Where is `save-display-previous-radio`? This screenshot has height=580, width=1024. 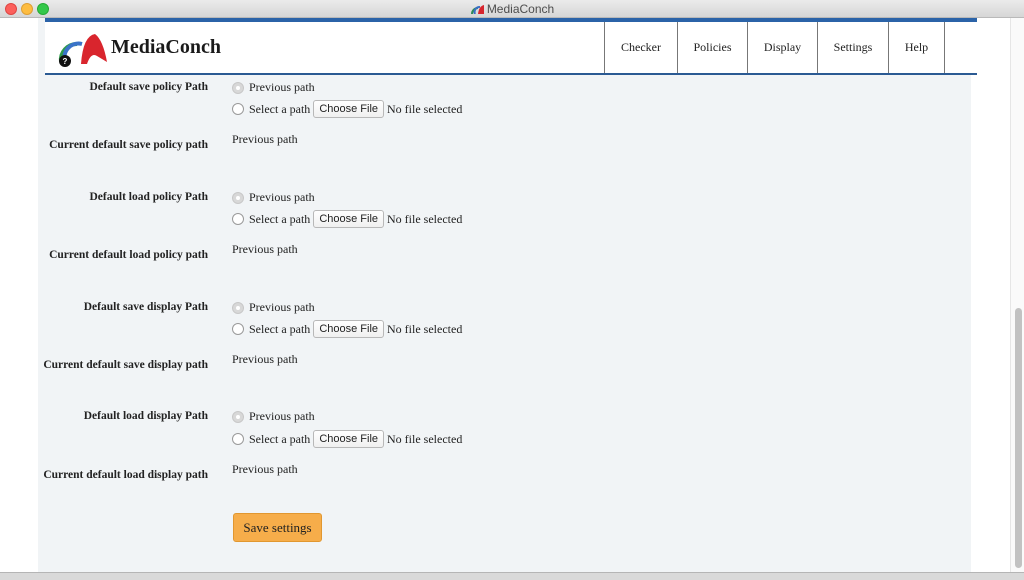
save-display-previous-radio is located at coordinates (238, 307).